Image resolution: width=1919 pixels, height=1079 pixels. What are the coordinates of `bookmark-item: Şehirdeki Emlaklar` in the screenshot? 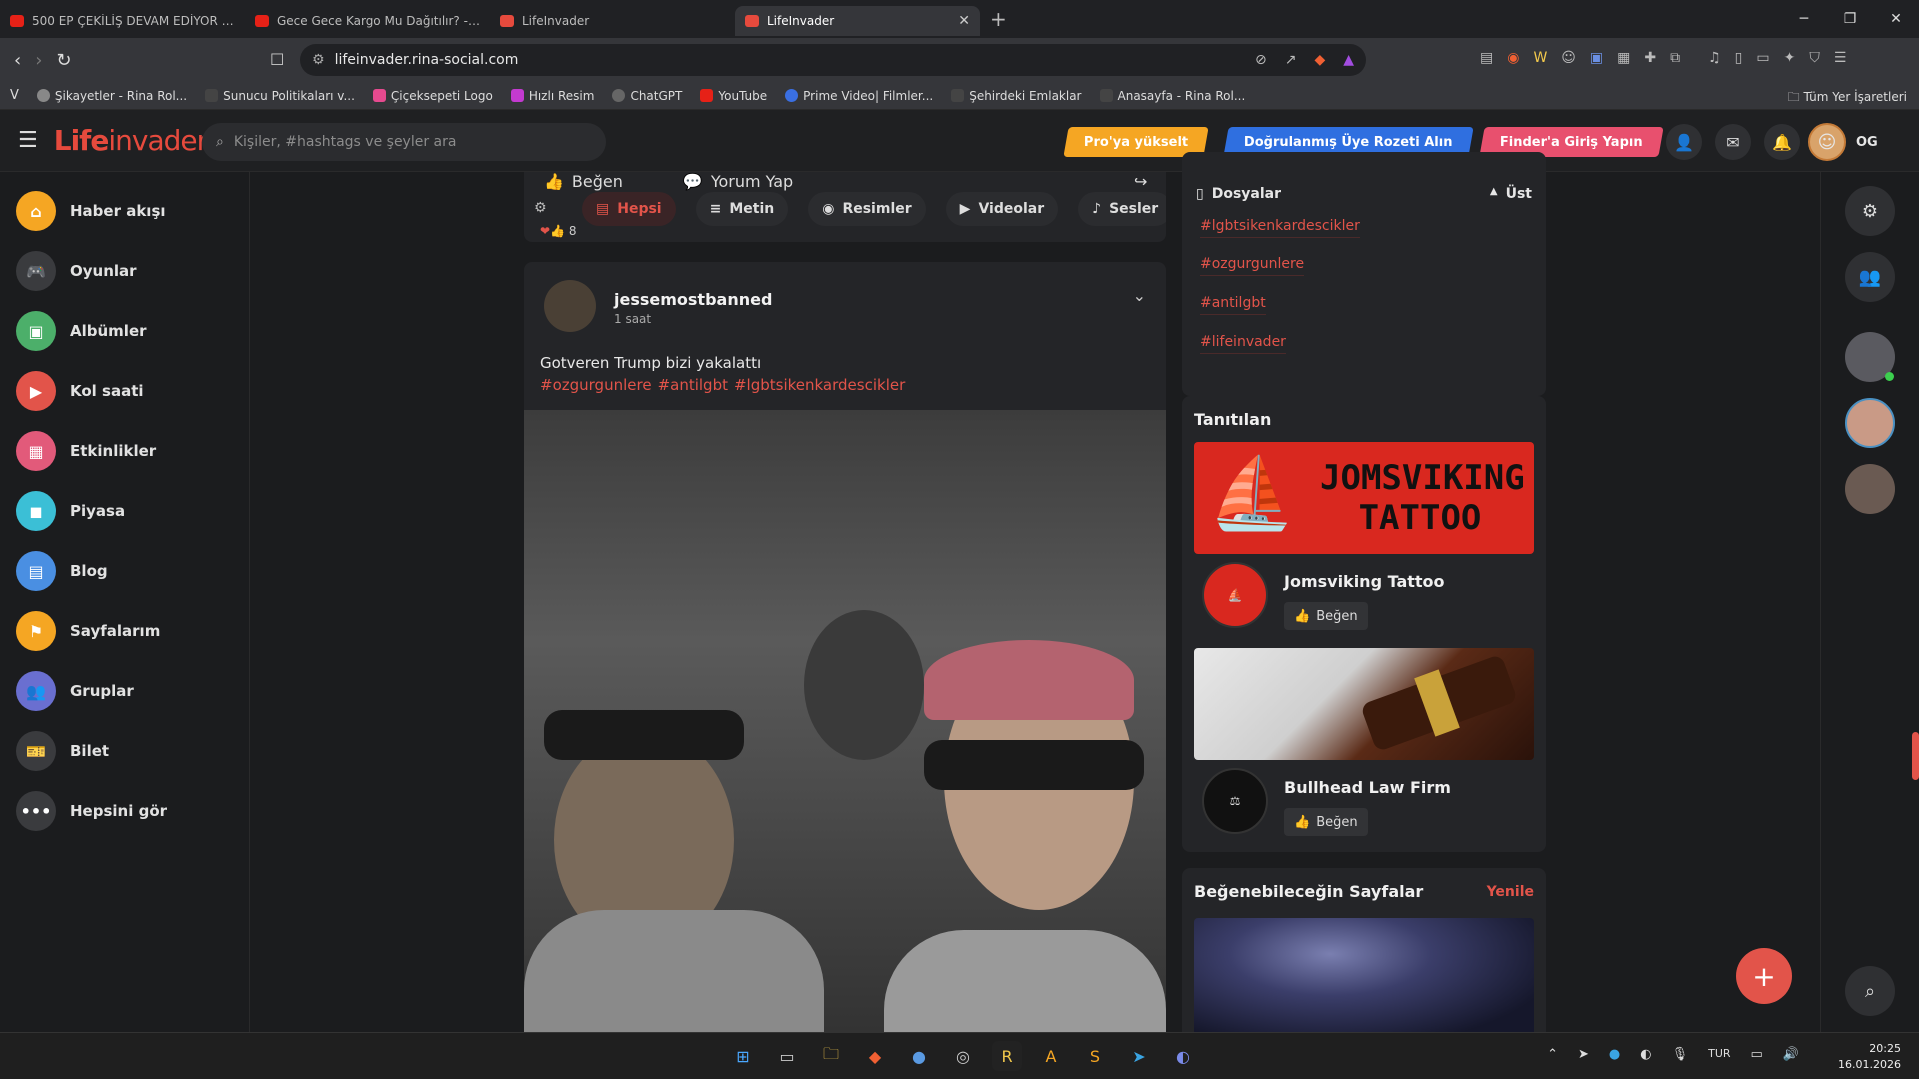 It's located at (1016, 96).